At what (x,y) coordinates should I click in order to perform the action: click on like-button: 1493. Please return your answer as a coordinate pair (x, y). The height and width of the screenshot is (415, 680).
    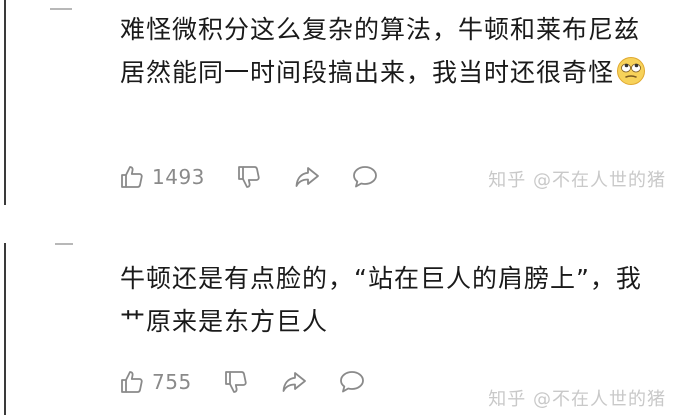
    Looking at the image, I should click on (161, 177).